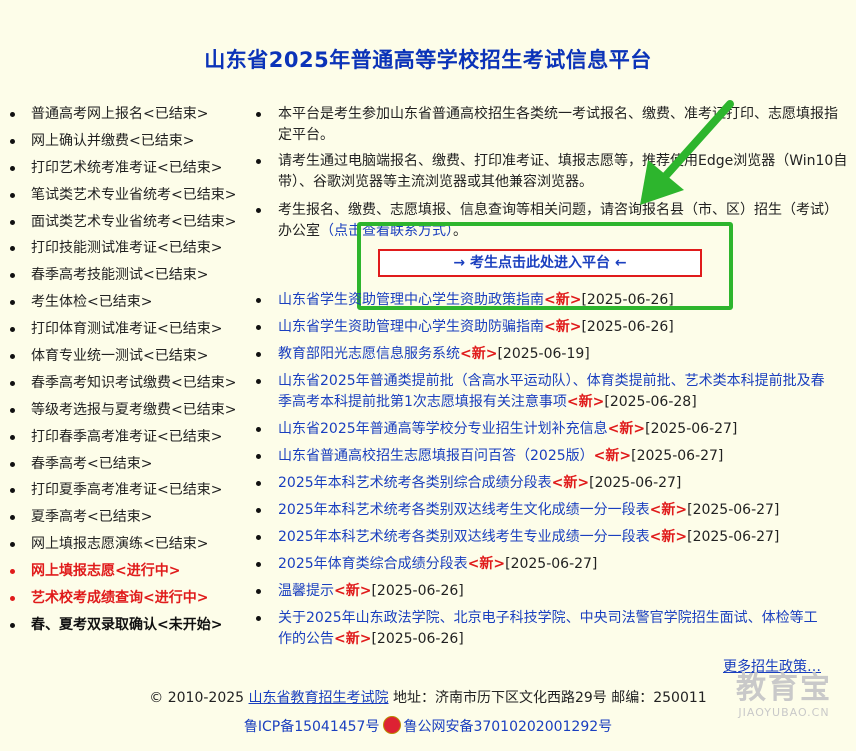  What do you see at coordinates (464, 537) in the screenshot?
I see `news-link: 2025年本科艺术统考各类别双达线考生专业成绩一分一段表` at bounding box center [464, 537].